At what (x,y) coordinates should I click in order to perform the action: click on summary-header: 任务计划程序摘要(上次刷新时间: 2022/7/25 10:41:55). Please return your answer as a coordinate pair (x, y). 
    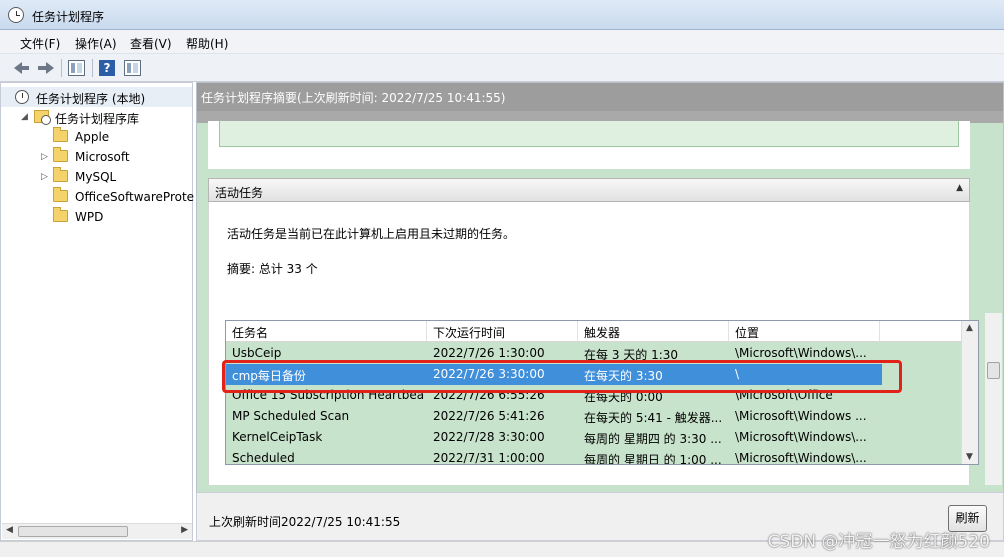
    Looking at the image, I should click on (600, 97).